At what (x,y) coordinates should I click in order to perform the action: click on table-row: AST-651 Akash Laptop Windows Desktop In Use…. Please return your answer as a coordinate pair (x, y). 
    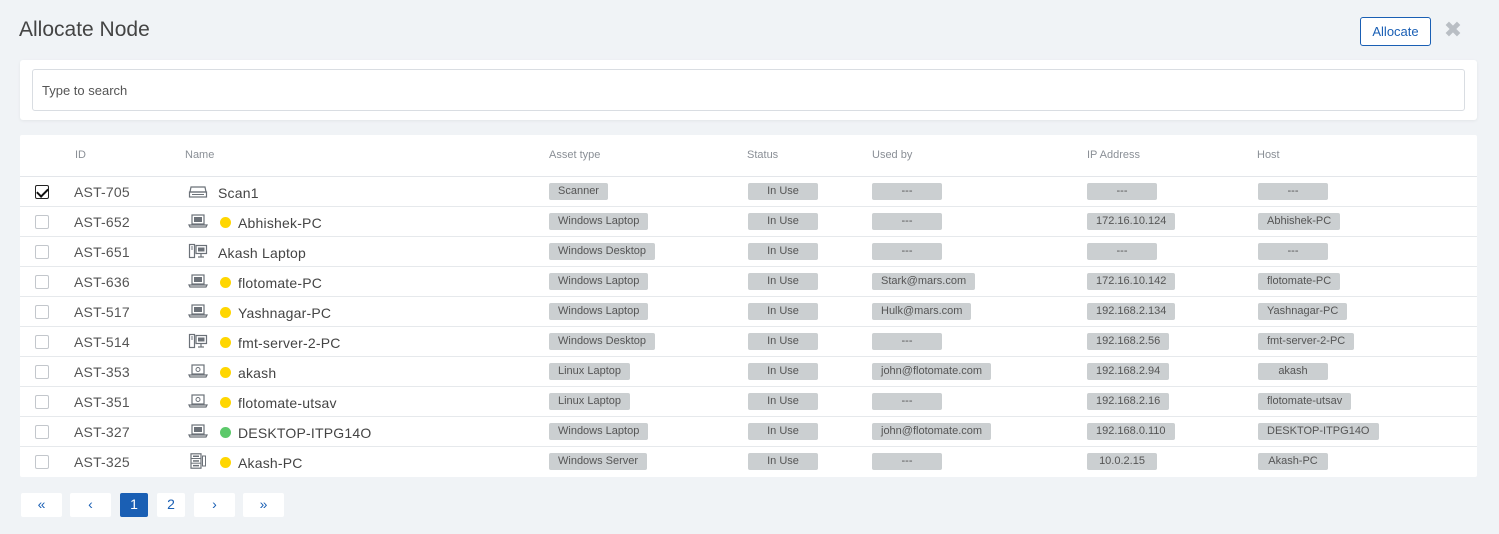
    Looking at the image, I should click on (748, 252).